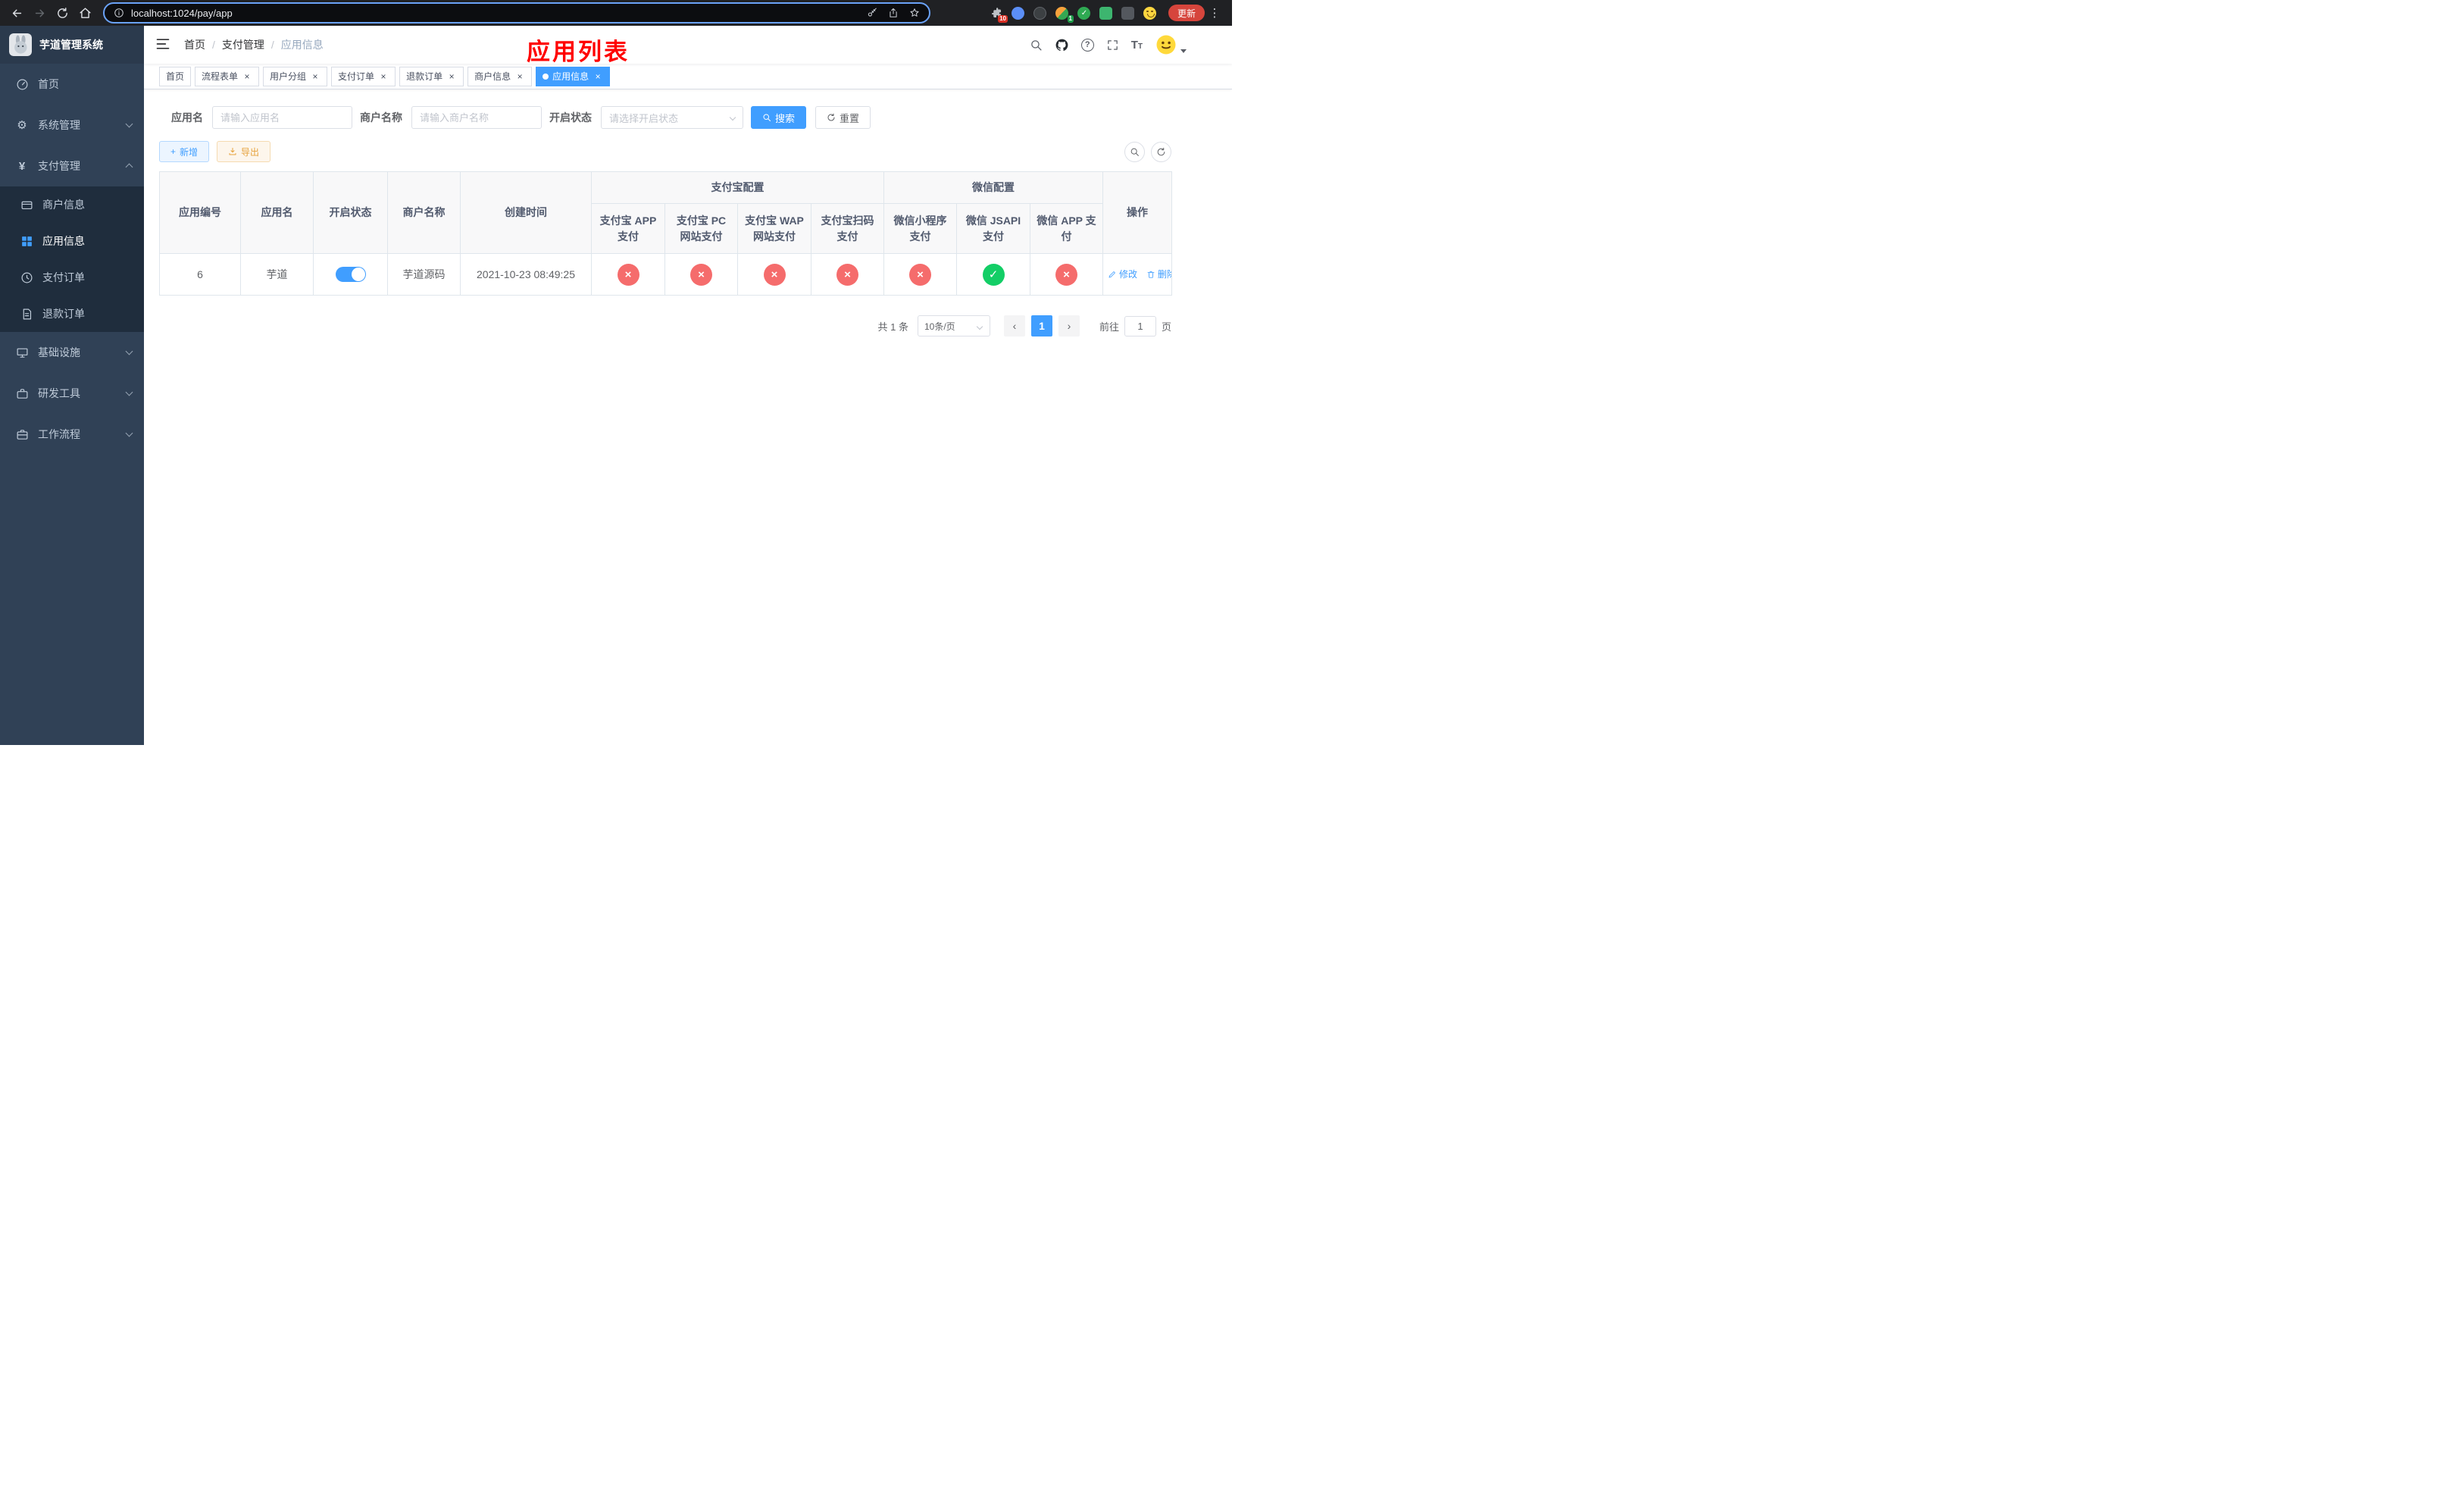  Describe the element at coordinates (893, 13) in the screenshot. I see `share-icon` at that location.